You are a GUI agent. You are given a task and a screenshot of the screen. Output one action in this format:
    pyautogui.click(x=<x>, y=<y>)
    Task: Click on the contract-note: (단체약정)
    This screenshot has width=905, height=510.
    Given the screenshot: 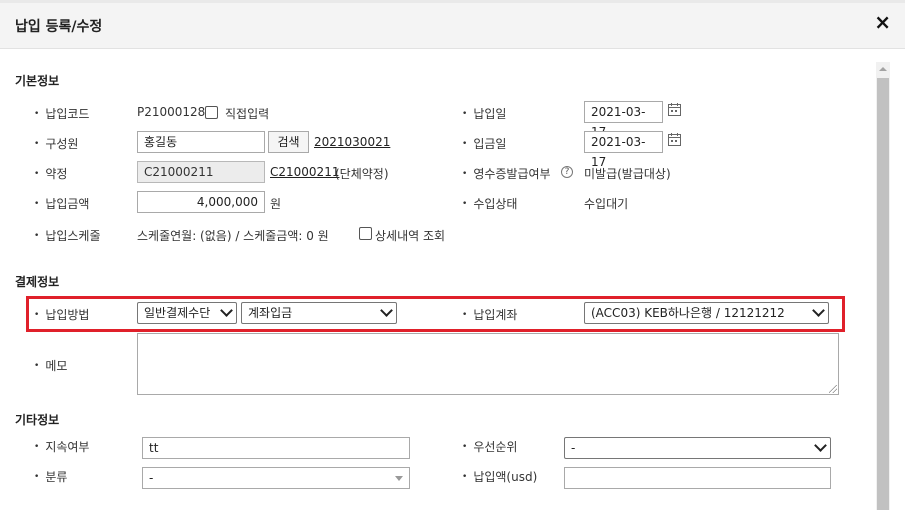 What is the action you would take?
    pyautogui.click(x=362, y=174)
    